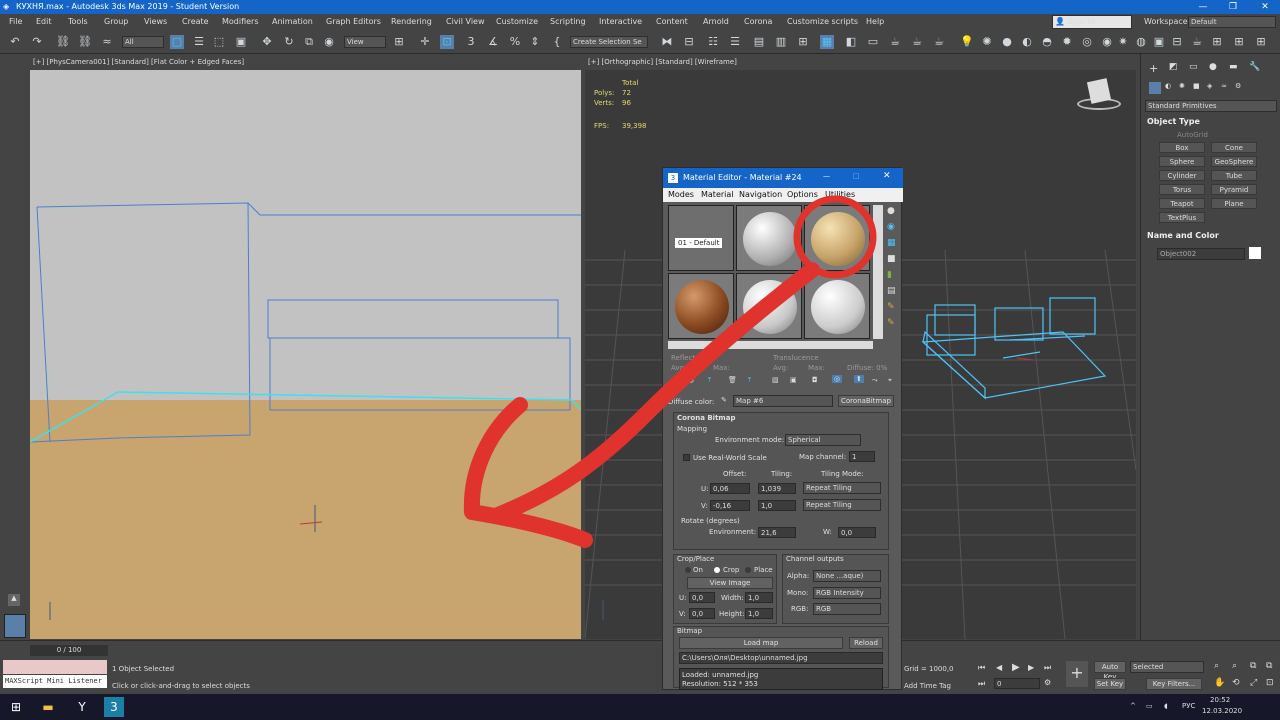 This screenshot has height=720, width=1280. Describe the element at coordinates (1234, 666) in the screenshot. I see `zoom-all-icon: ⌕` at that location.